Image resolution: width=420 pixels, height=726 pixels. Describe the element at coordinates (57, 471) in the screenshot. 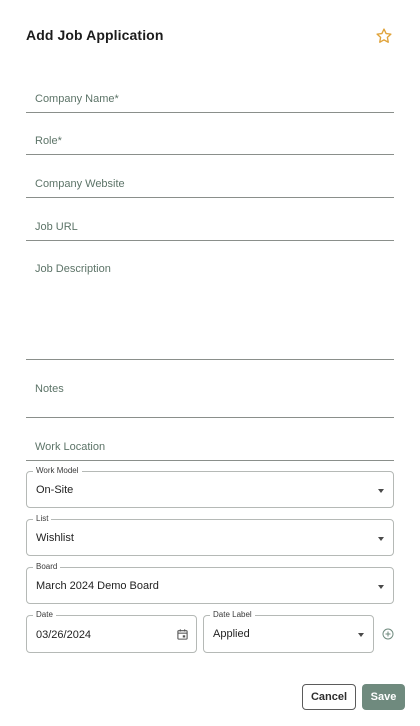

I see `work-model-label: Work Model` at that location.